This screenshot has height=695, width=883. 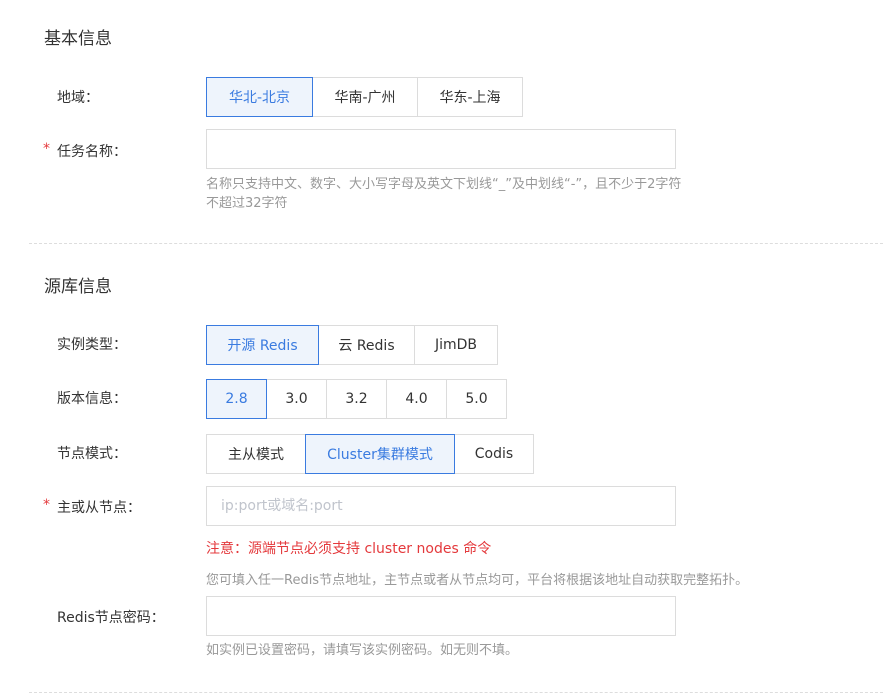 I want to click on node-mode-option-codis: Codis, so click(x=494, y=454).